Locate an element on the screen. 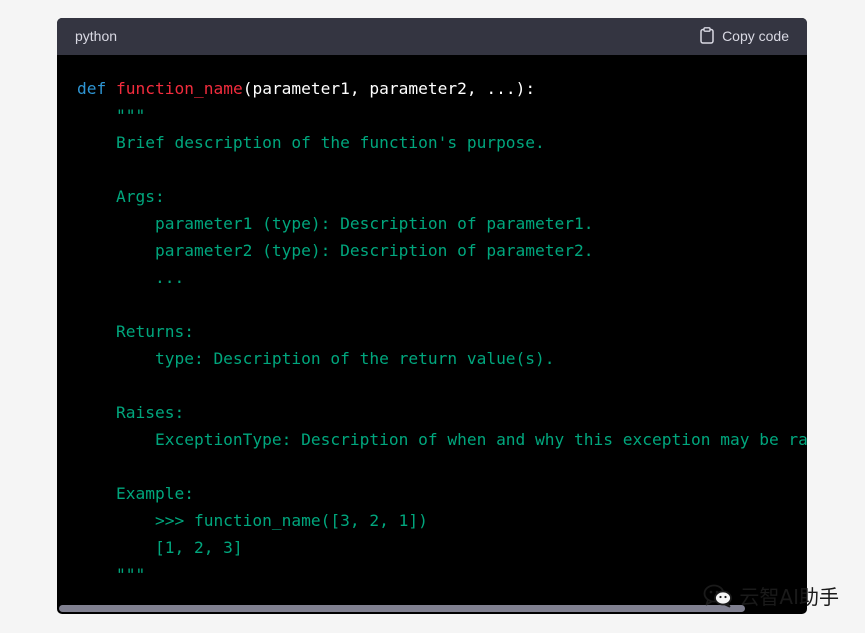 Image resolution: width=865 pixels, height=633 pixels. watermark: 云智AI助手 is located at coordinates (771, 595).